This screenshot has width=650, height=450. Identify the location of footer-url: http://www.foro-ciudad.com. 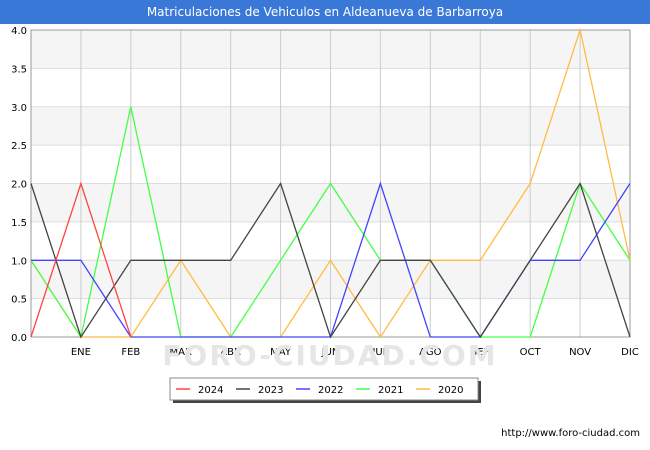
(570, 433).